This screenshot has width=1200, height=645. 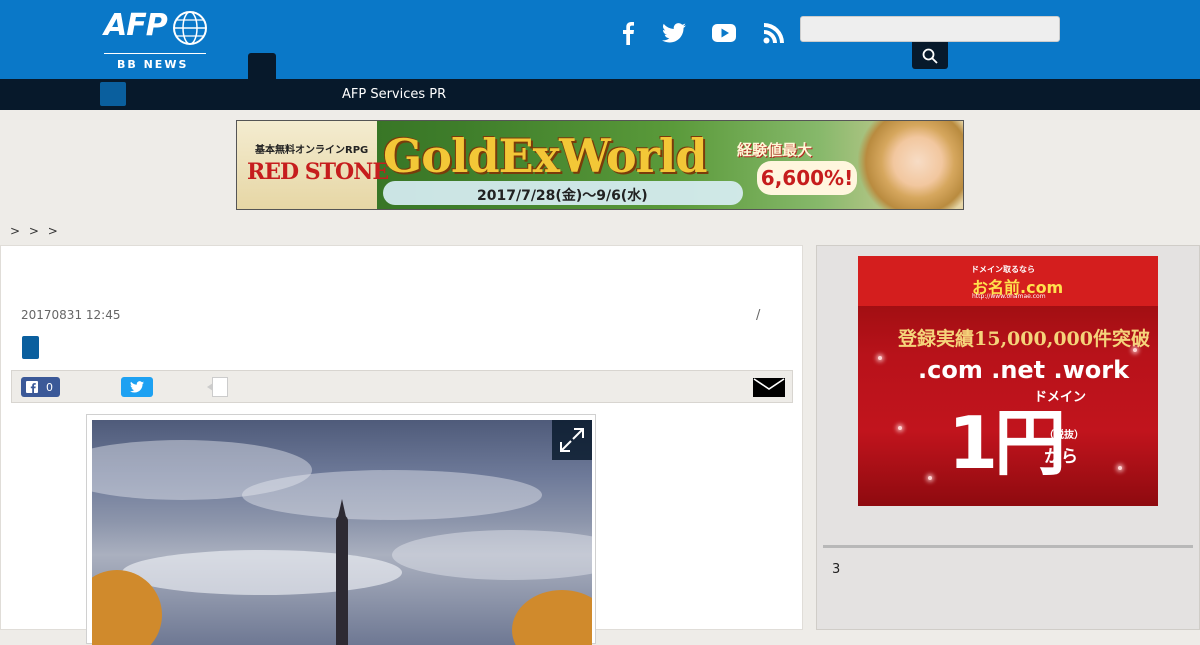 What do you see at coordinates (1024, 339) in the screenshot?
I see `ad-registration-text: 登録実績15,000,000件突破` at bounding box center [1024, 339].